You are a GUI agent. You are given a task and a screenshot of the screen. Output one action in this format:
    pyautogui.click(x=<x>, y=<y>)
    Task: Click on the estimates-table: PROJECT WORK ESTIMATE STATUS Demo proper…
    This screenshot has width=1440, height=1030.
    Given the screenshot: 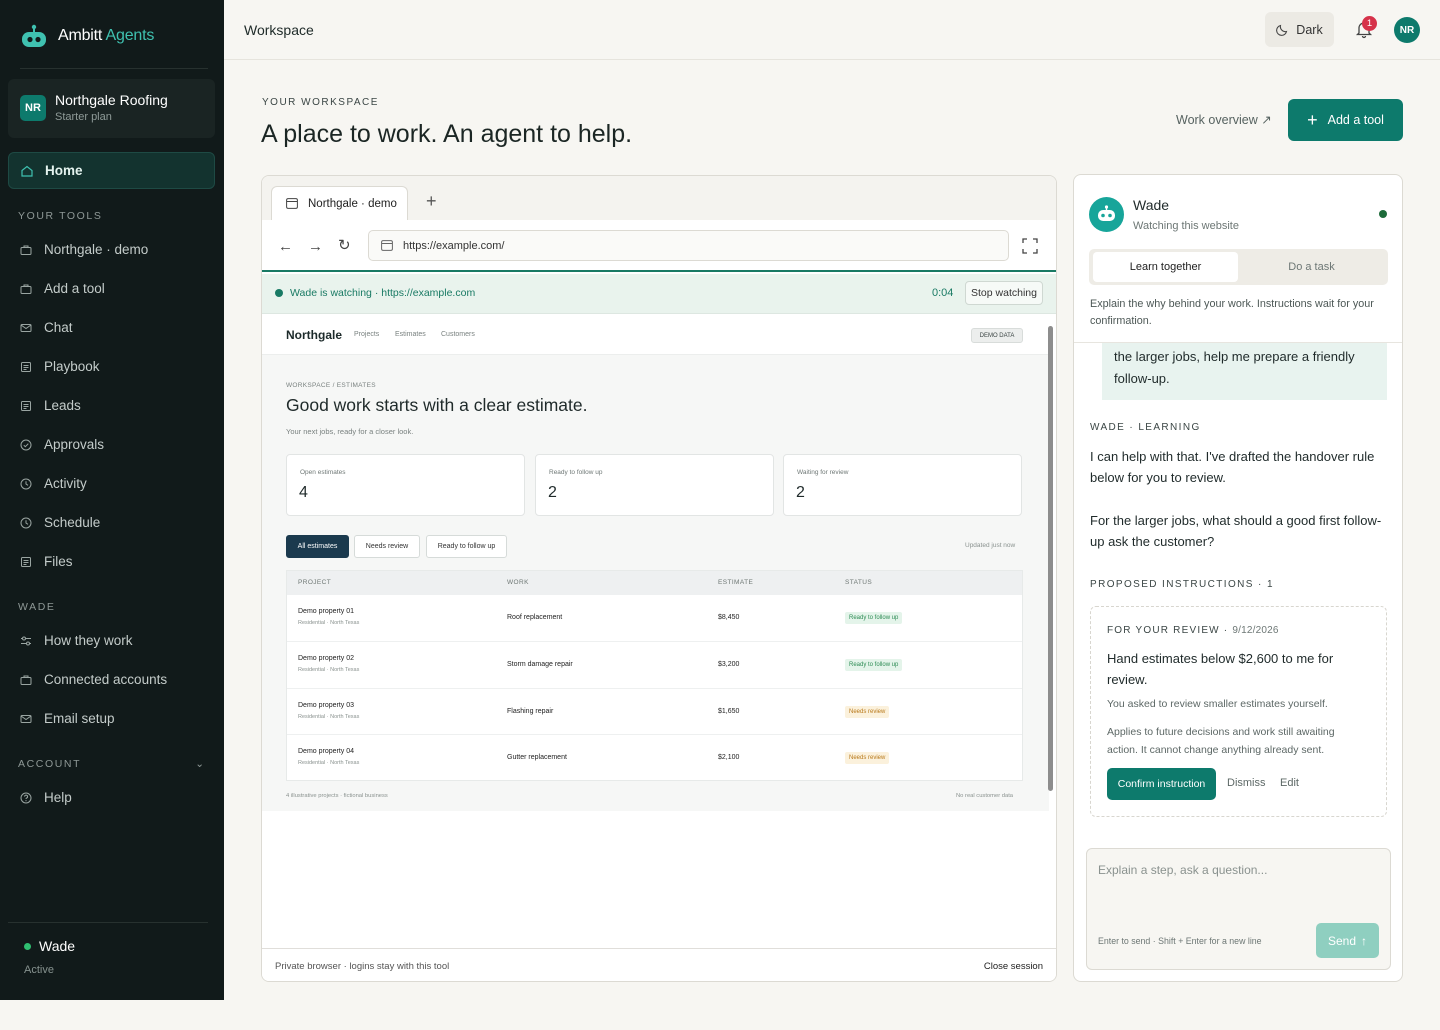 What is the action you would take?
    pyautogui.click(x=654, y=675)
    